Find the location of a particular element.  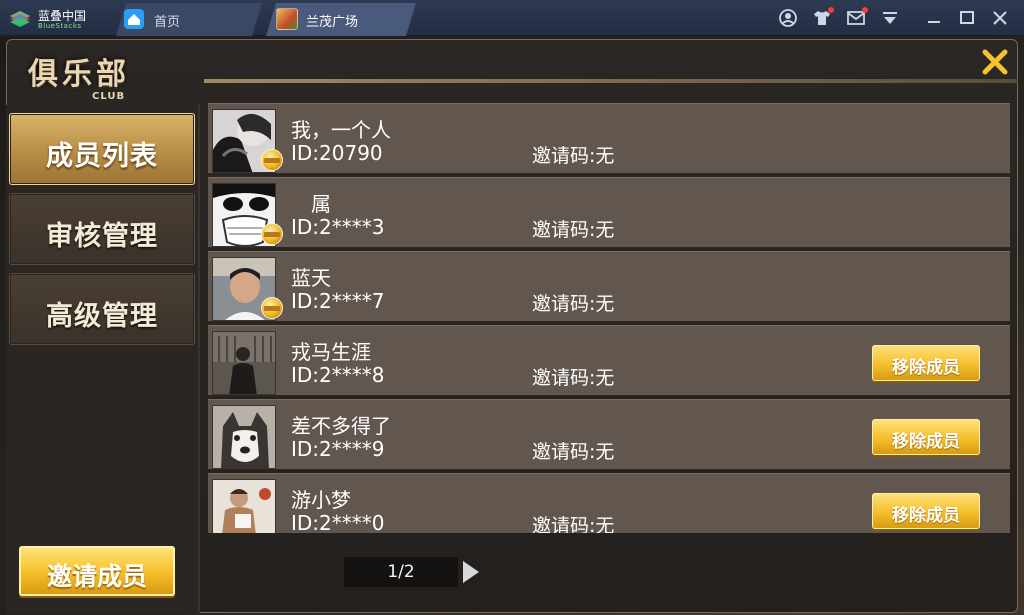

game-app-icon is located at coordinates (287, 19).